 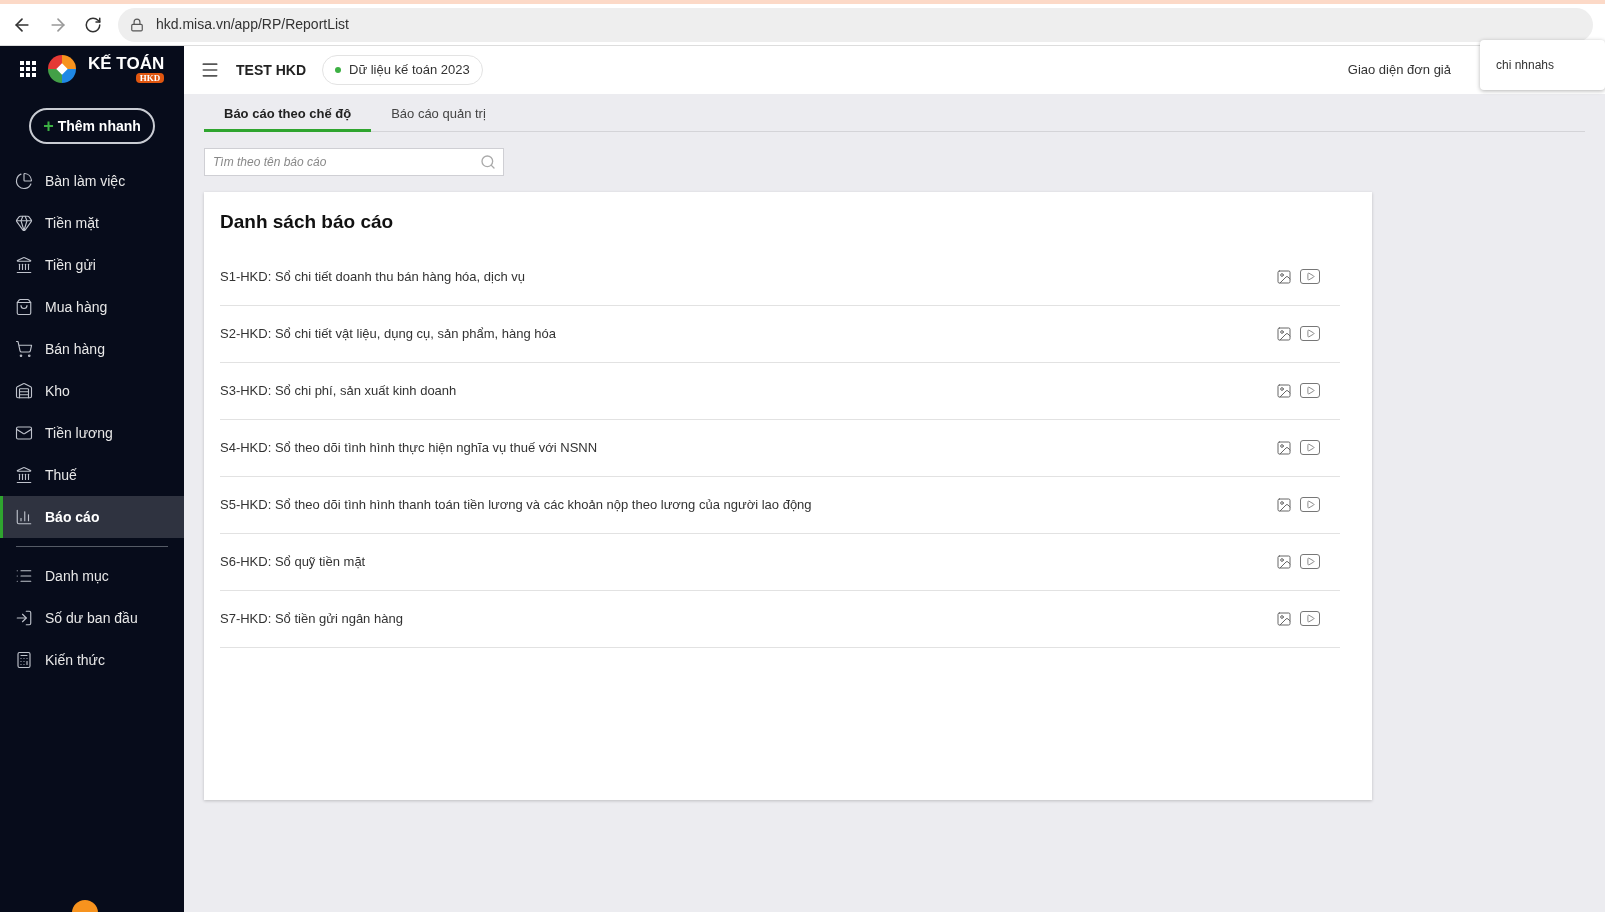 What do you see at coordinates (92, 126) in the screenshot?
I see `quick-add-button: + Thêm nhanh` at bounding box center [92, 126].